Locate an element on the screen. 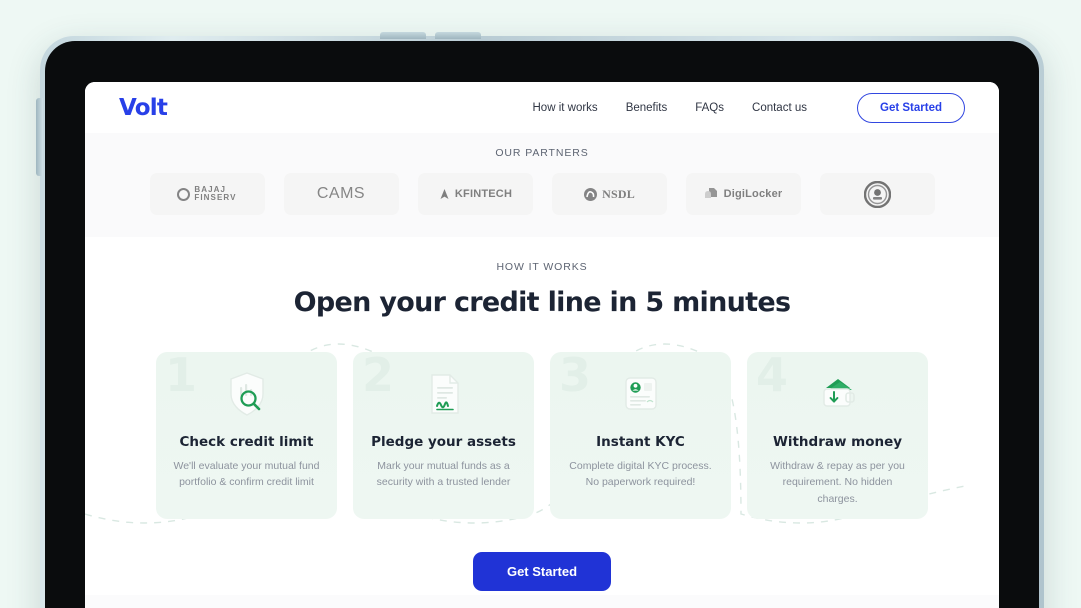 The height and width of the screenshot is (608, 1081). partner-tile-bajaj-finserv: BAJAJ FINSERV is located at coordinates (207, 194).